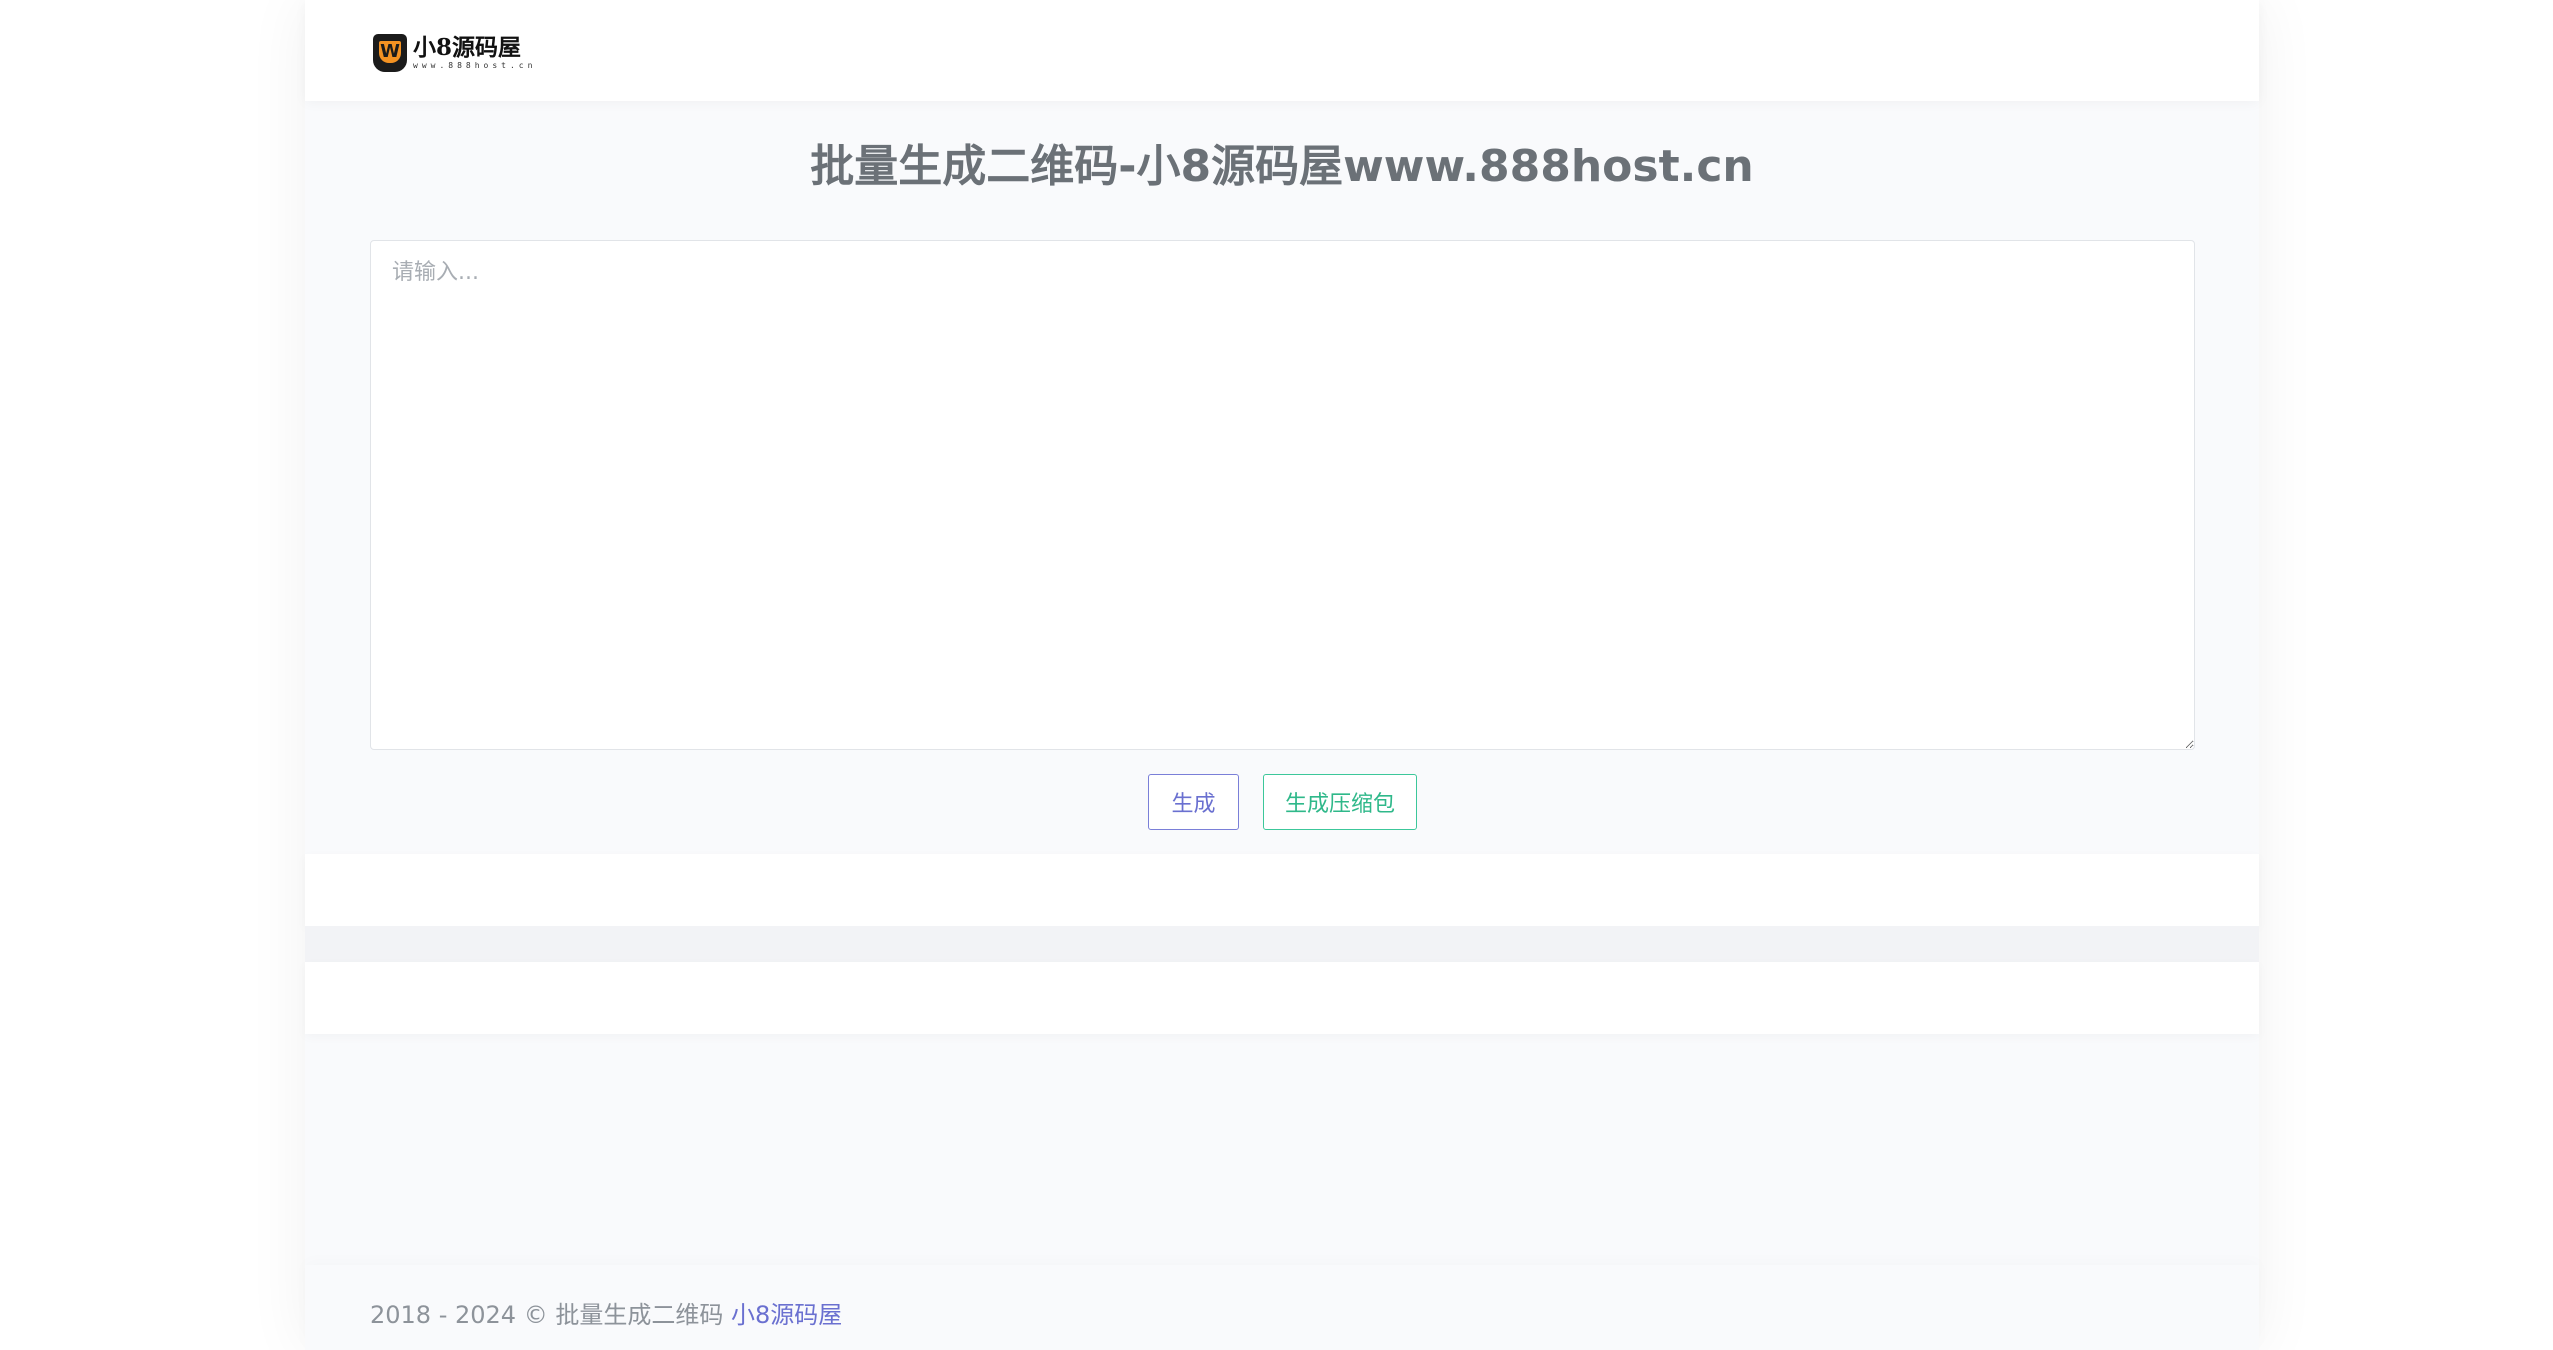  I want to click on footer-copyright: 2018 - 2024 © 批量生成二维码, so click(547, 1315).